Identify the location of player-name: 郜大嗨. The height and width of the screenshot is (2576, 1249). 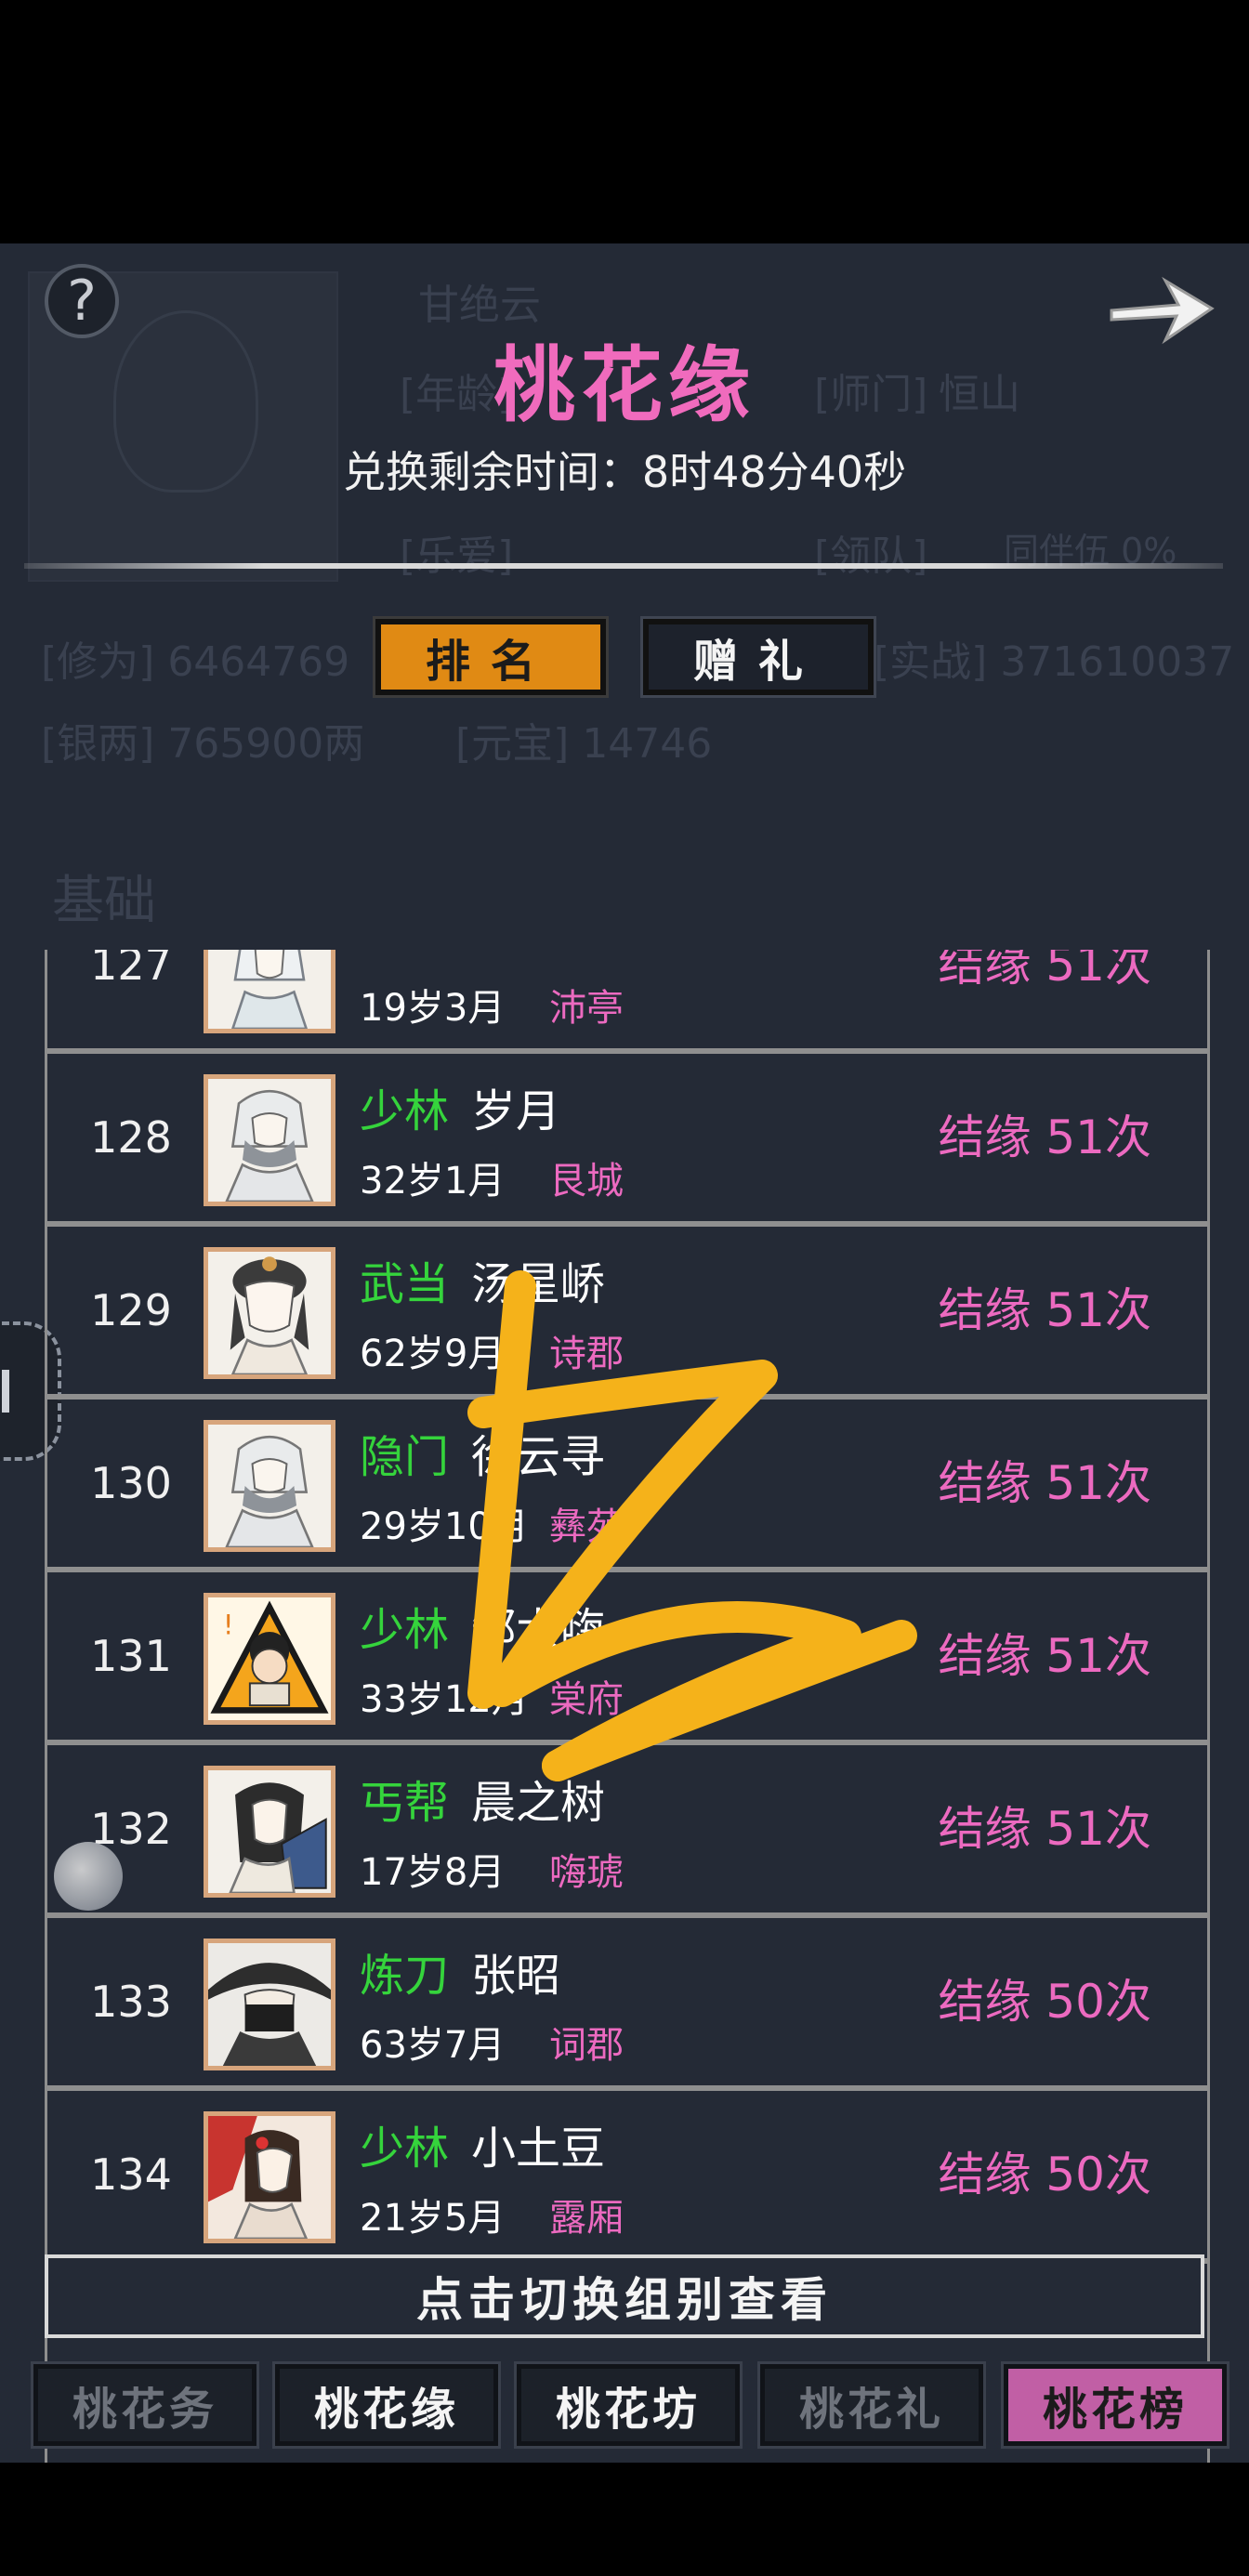
(538, 1630).